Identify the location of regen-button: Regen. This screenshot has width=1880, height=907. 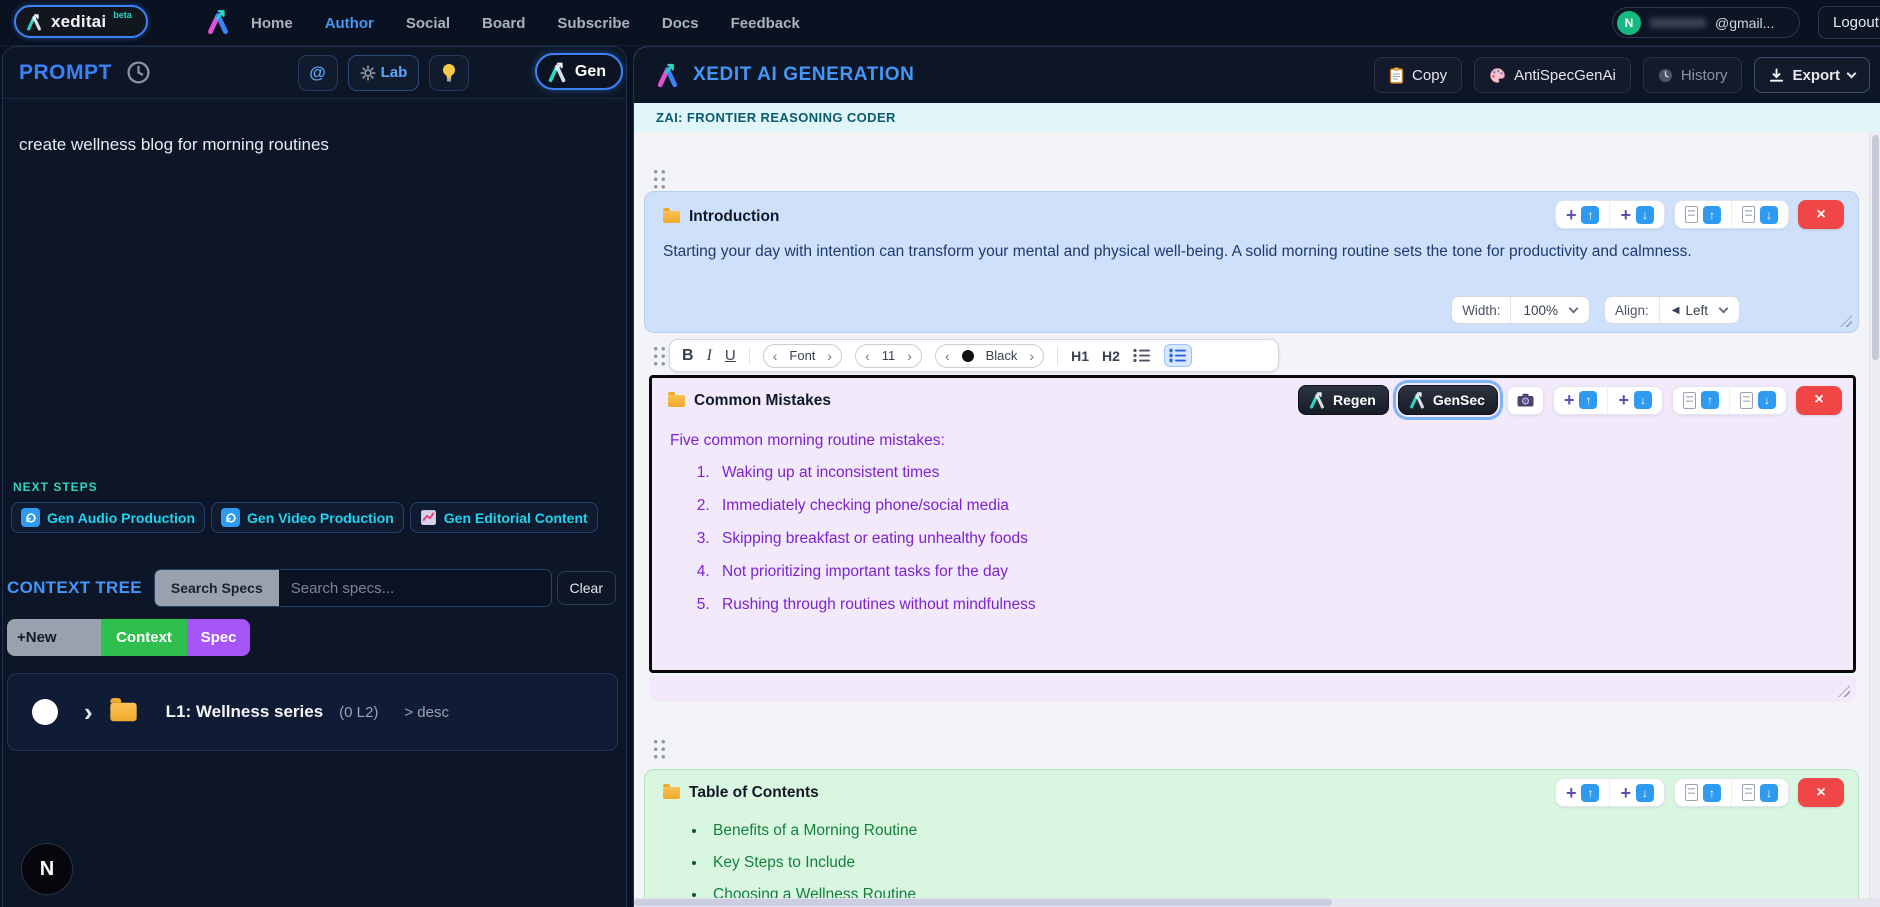
(1343, 400).